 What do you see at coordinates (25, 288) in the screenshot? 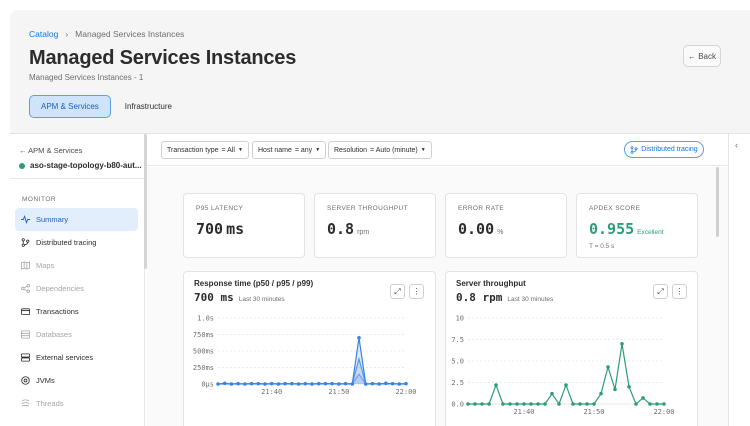
I see `share-icon` at bounding box center [25, 288].